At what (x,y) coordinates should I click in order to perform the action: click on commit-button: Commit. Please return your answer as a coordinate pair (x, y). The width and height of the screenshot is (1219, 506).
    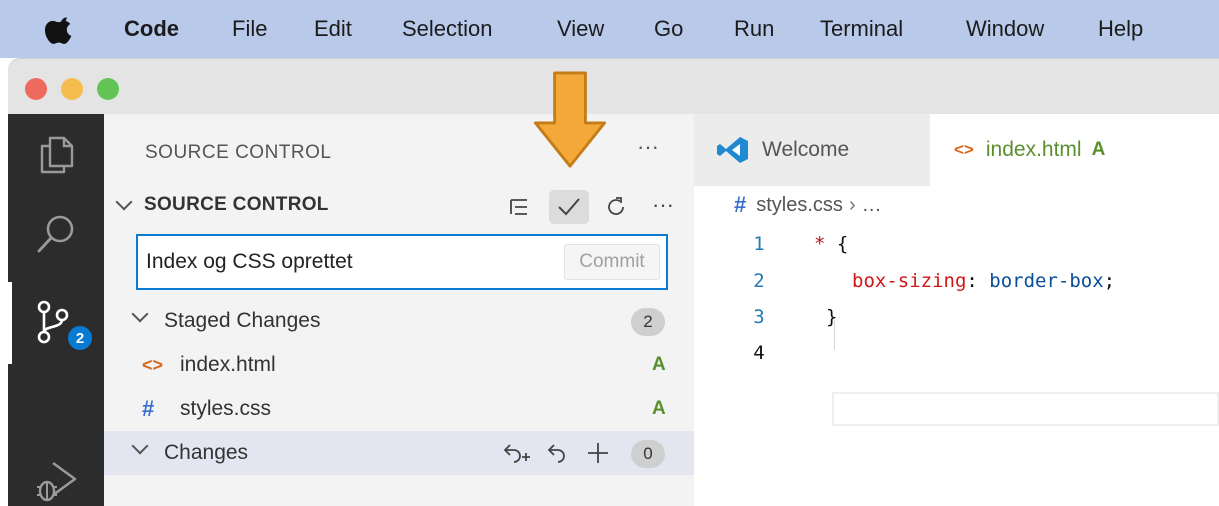
    Looking at the image, I should click on (612, 262).